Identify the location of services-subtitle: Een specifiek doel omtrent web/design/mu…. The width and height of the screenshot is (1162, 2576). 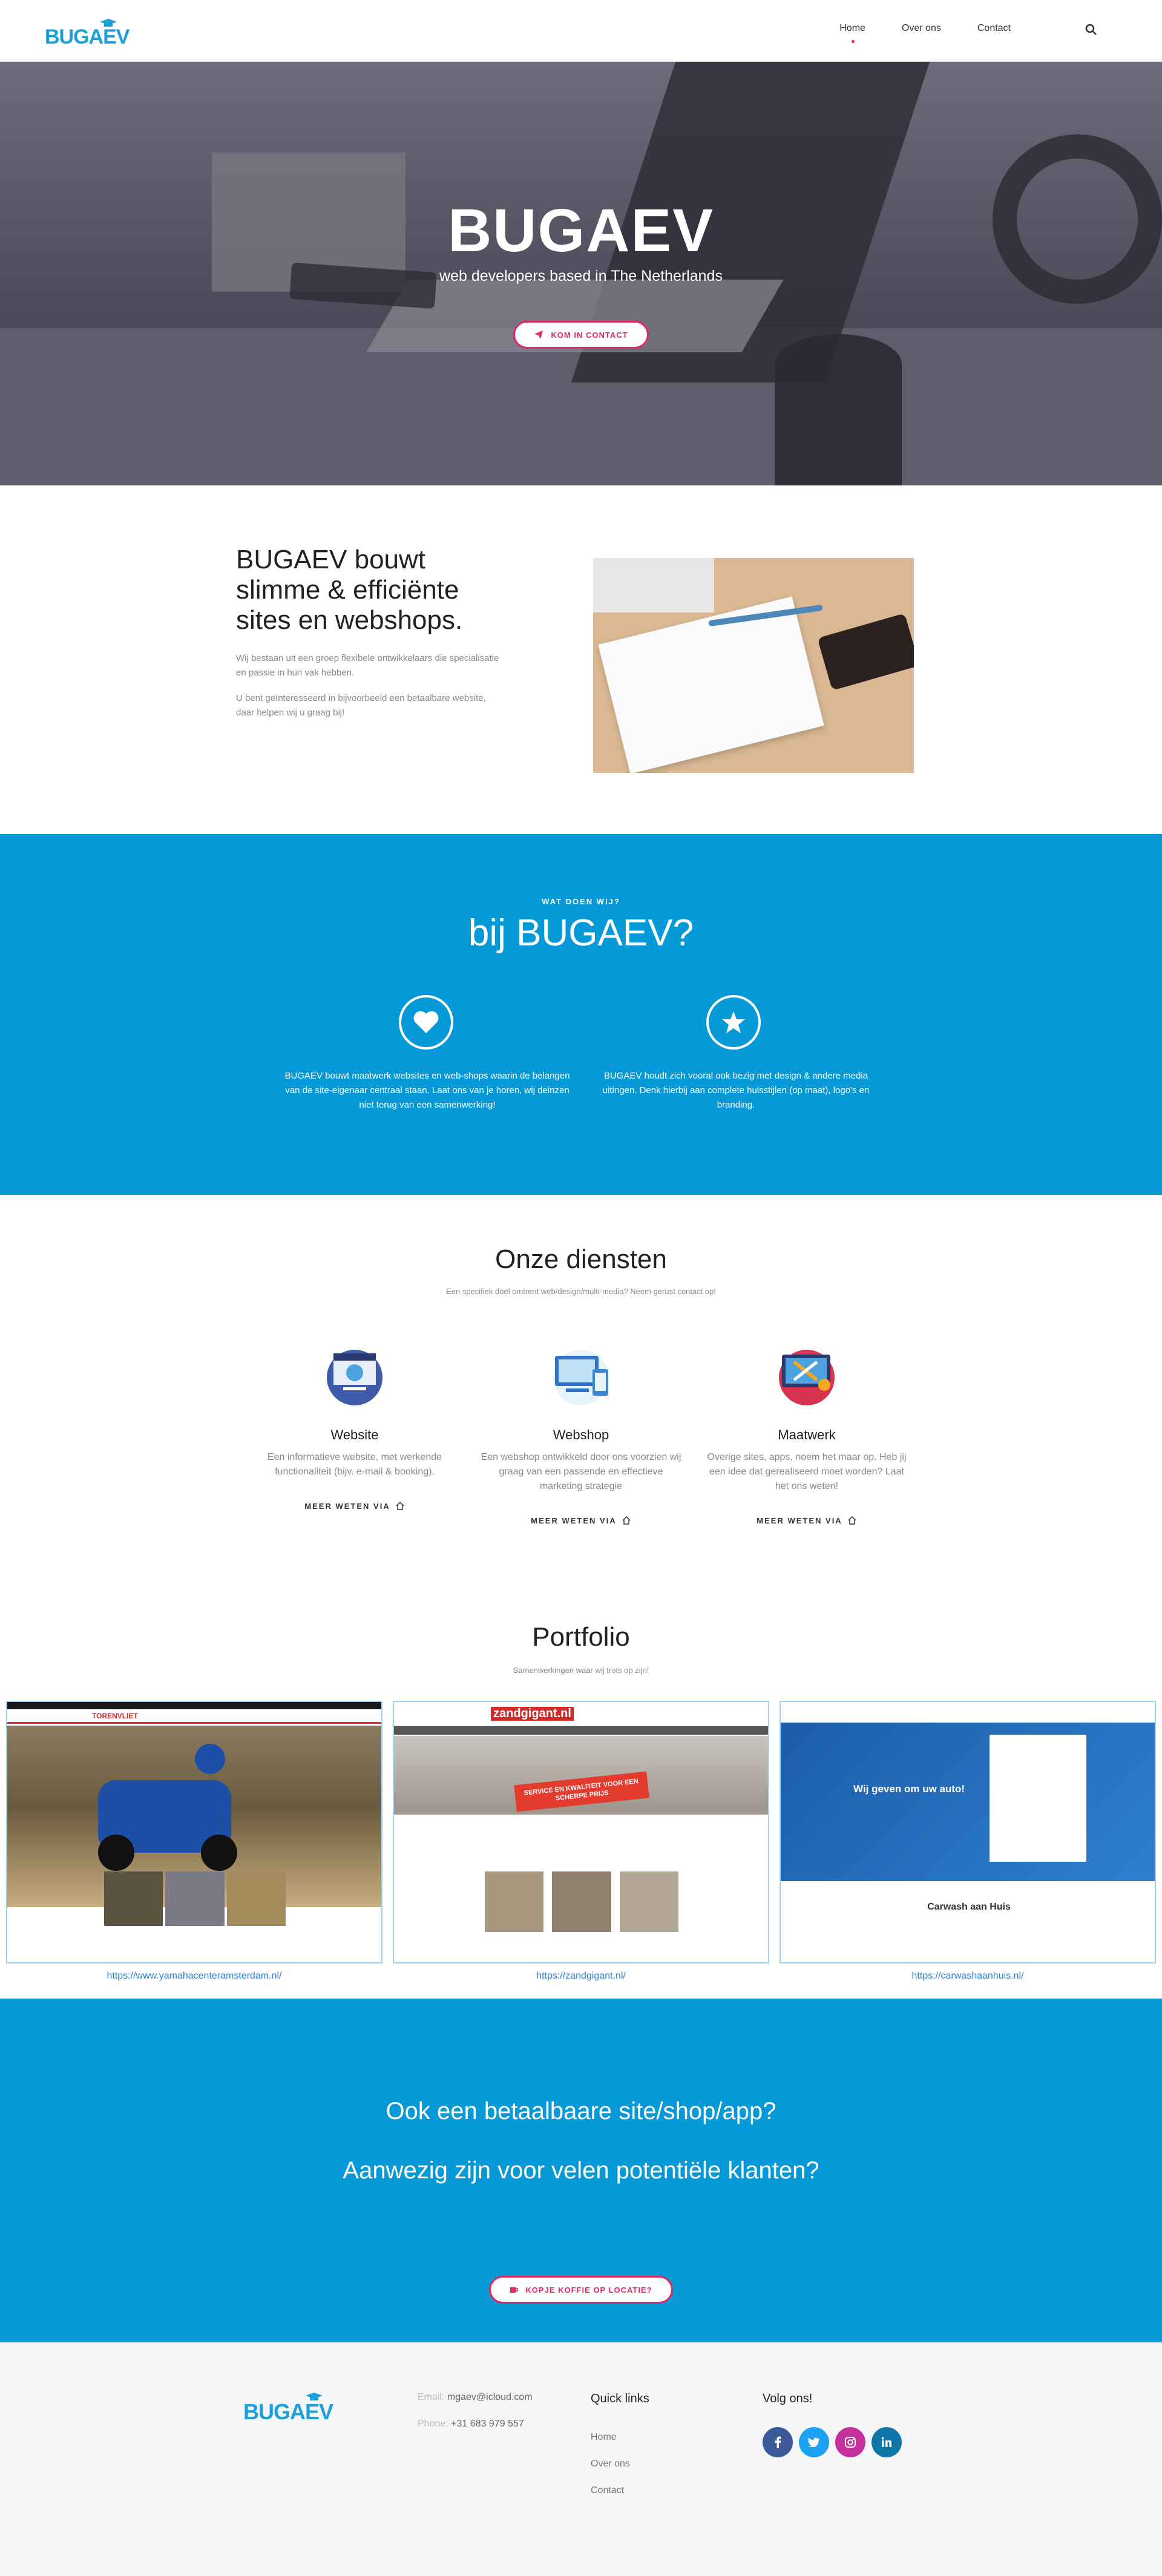
(581, 1291).